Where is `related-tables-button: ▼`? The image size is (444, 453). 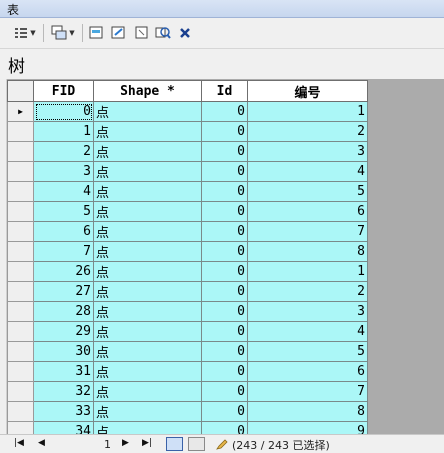
related-tables-button: ▼ is located at coordinates (63, 33).